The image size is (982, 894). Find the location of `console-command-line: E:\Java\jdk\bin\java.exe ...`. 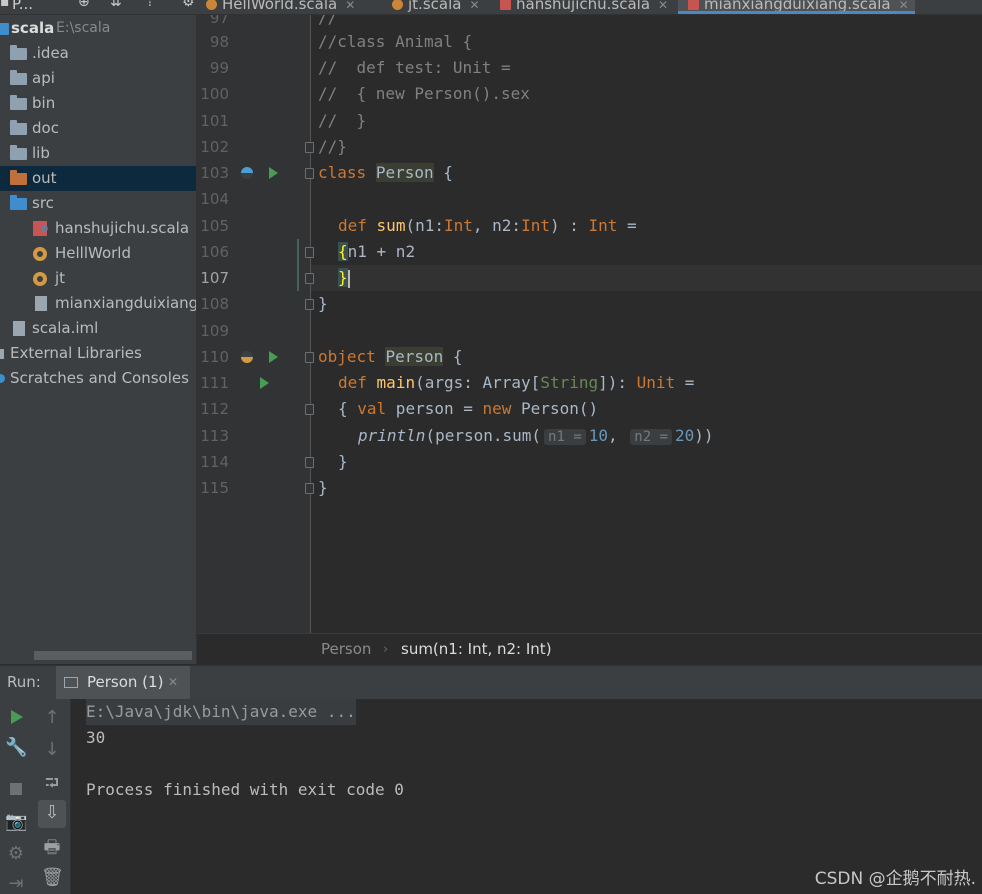

console-command-line: E:\Java\jdk\bin\java.exe ... is located at coordinates (221, 712).